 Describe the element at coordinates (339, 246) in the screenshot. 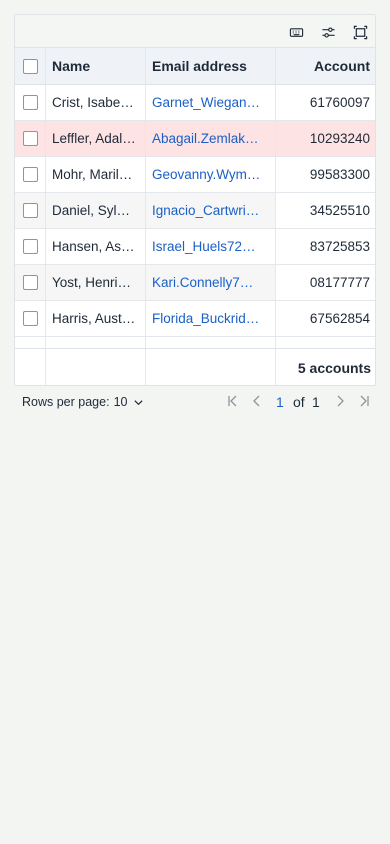

I see `account-cell: 83725853` at that location.